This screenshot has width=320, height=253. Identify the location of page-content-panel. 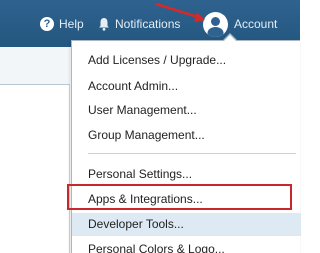
(35, 168).